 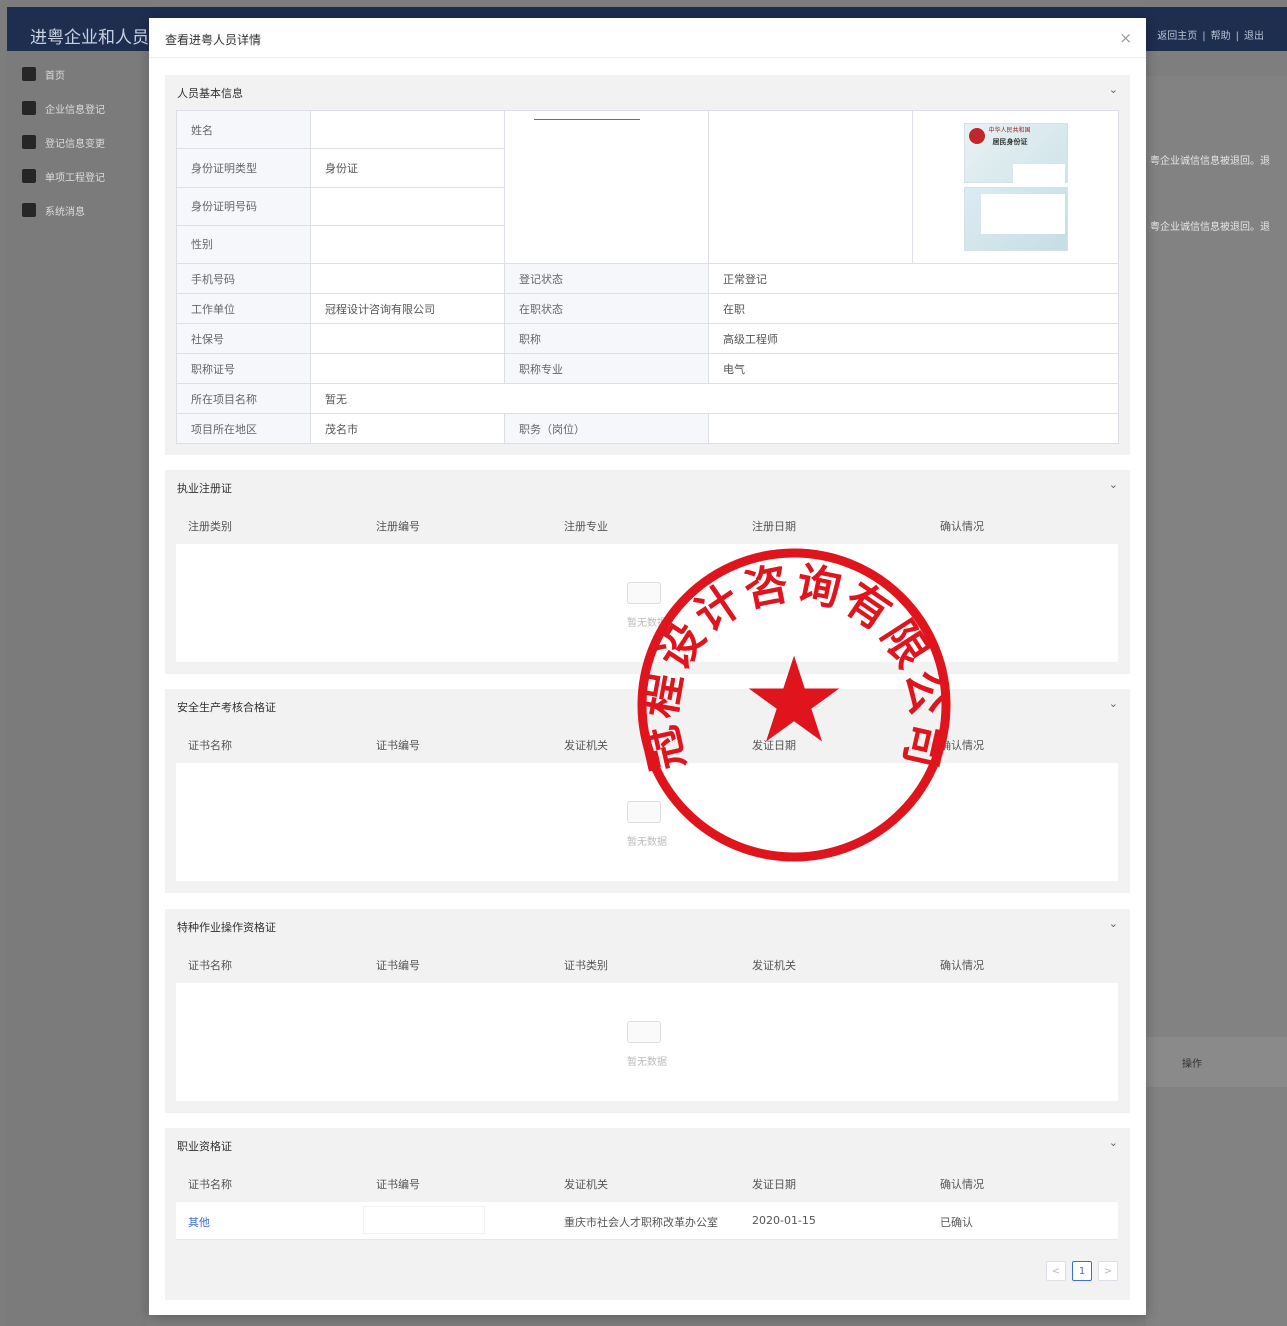 What do you see at coordinates (1010, 142) in the screenshot?
I see `id-card-name: 居民身份证` at bounding box center [1010, 142].